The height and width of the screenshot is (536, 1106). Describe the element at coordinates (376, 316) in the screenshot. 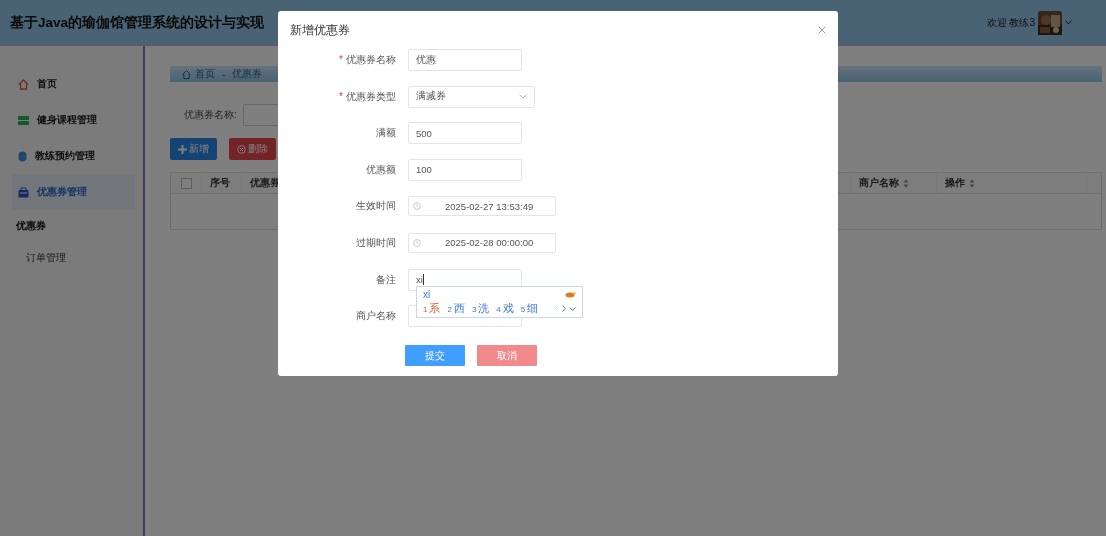

I see `field-label: 商户名称` at that location.